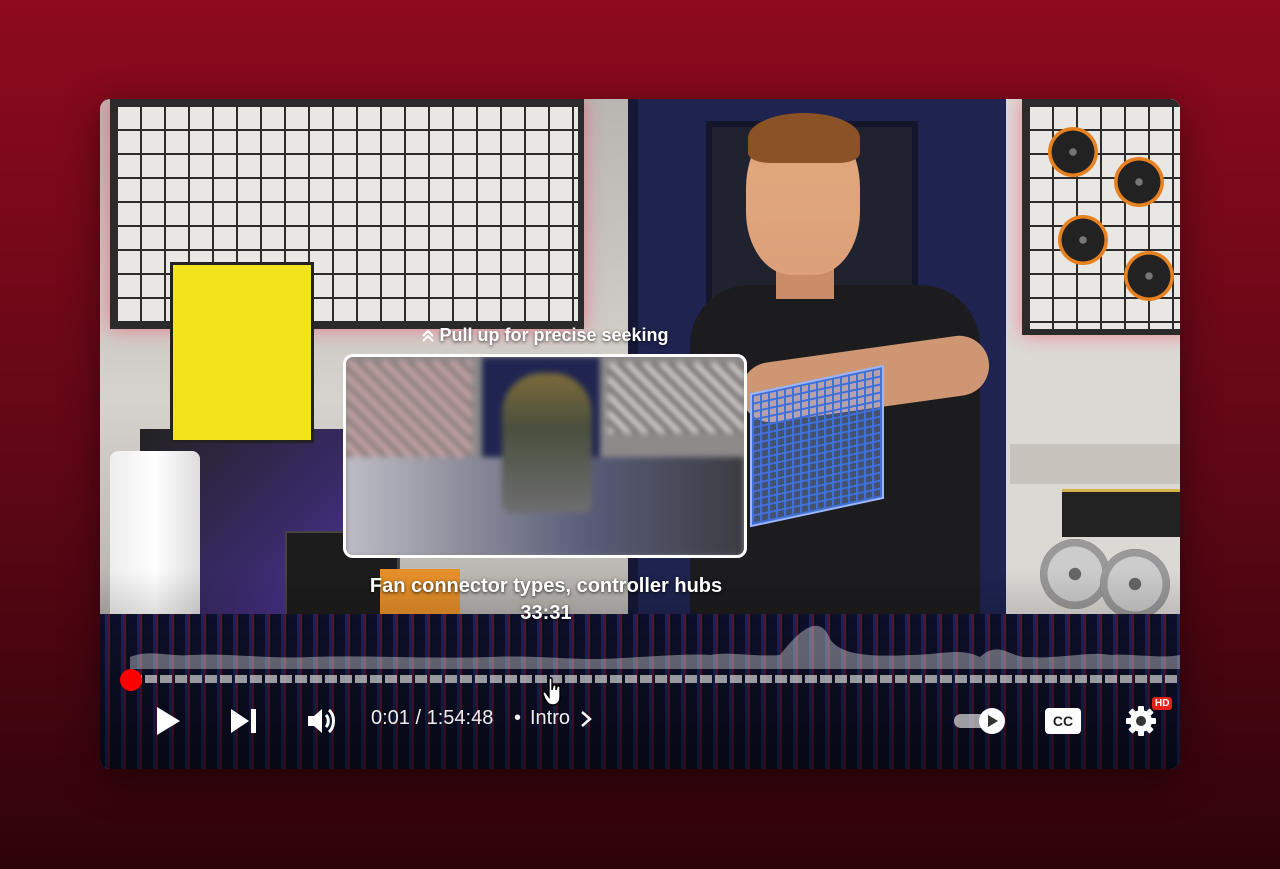 The height and width of the screenshot is (869, 1280). I want to click on scrubber-handle, so click(131, 680).